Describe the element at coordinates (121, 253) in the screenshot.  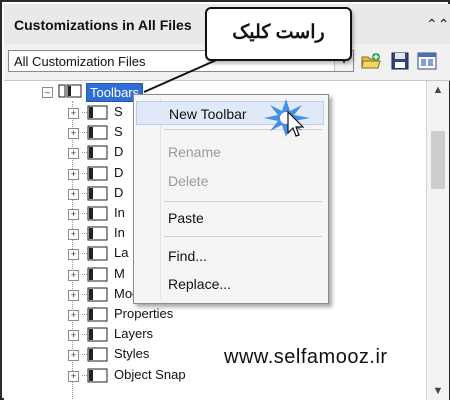
I see `tree-item-label: La` at that location.